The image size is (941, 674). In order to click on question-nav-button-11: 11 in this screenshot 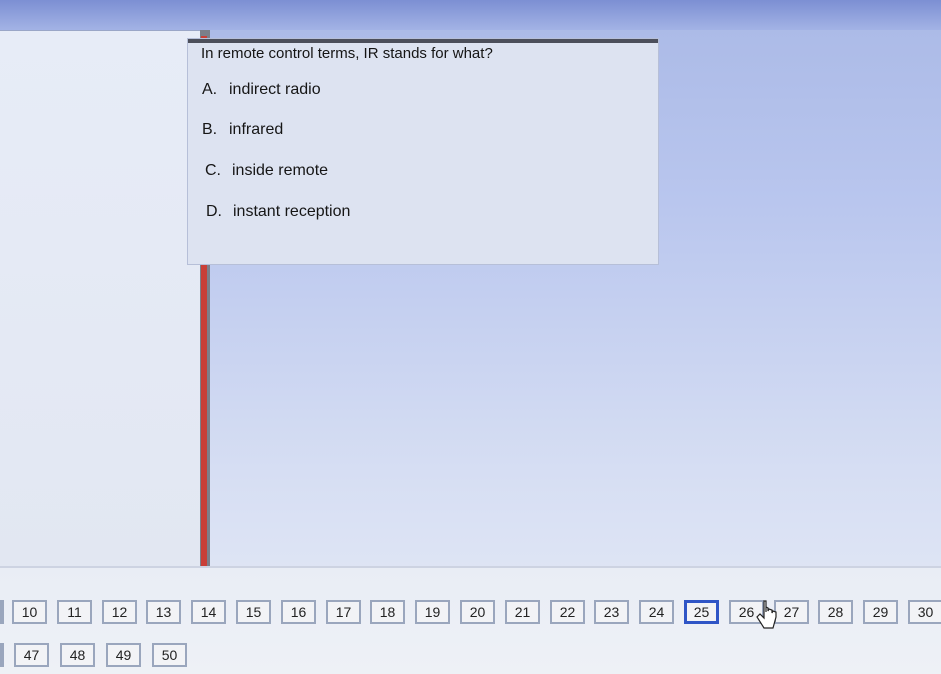, I will do `click(74, 612)`.